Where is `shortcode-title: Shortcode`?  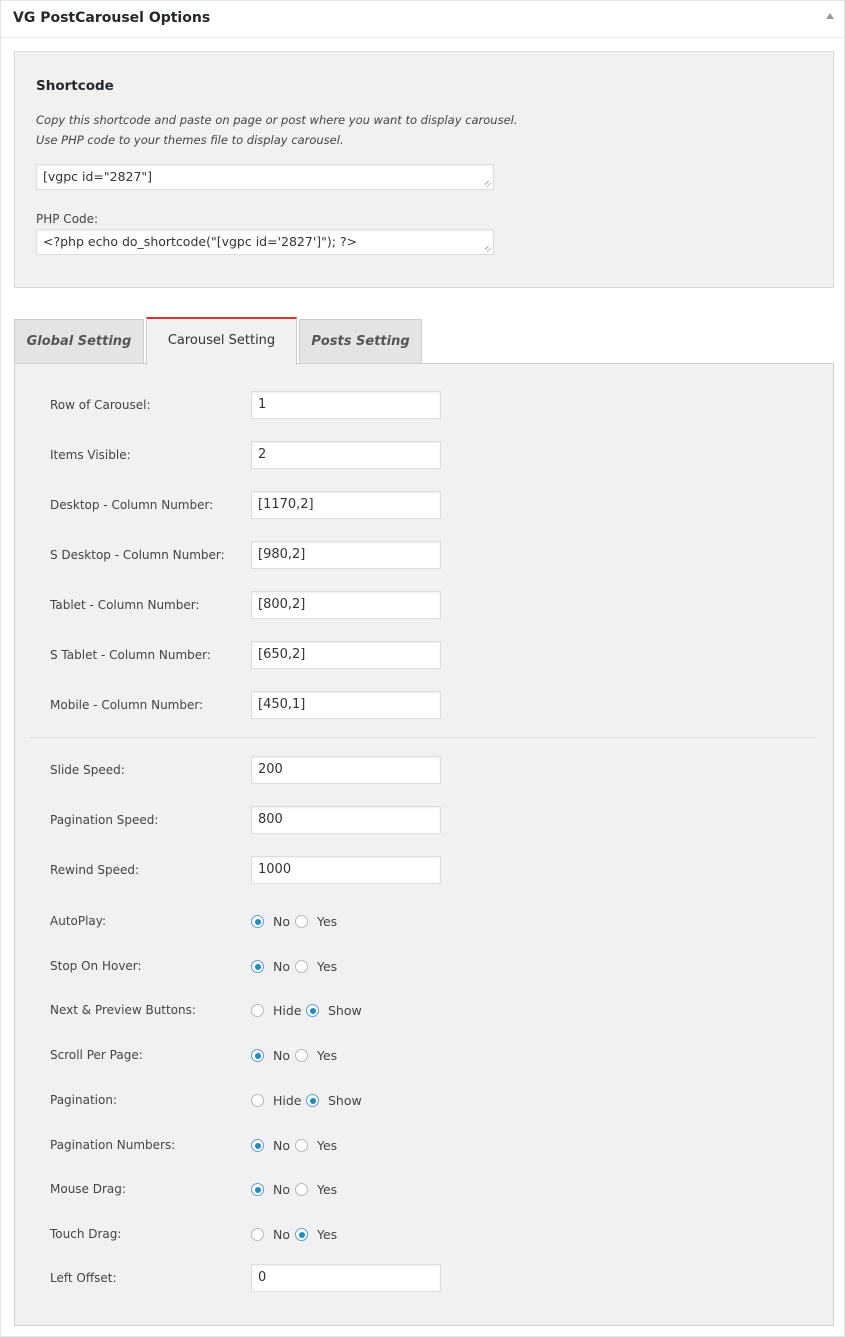 shortcode-title: Shortcode is located at coordinates (75, 86).